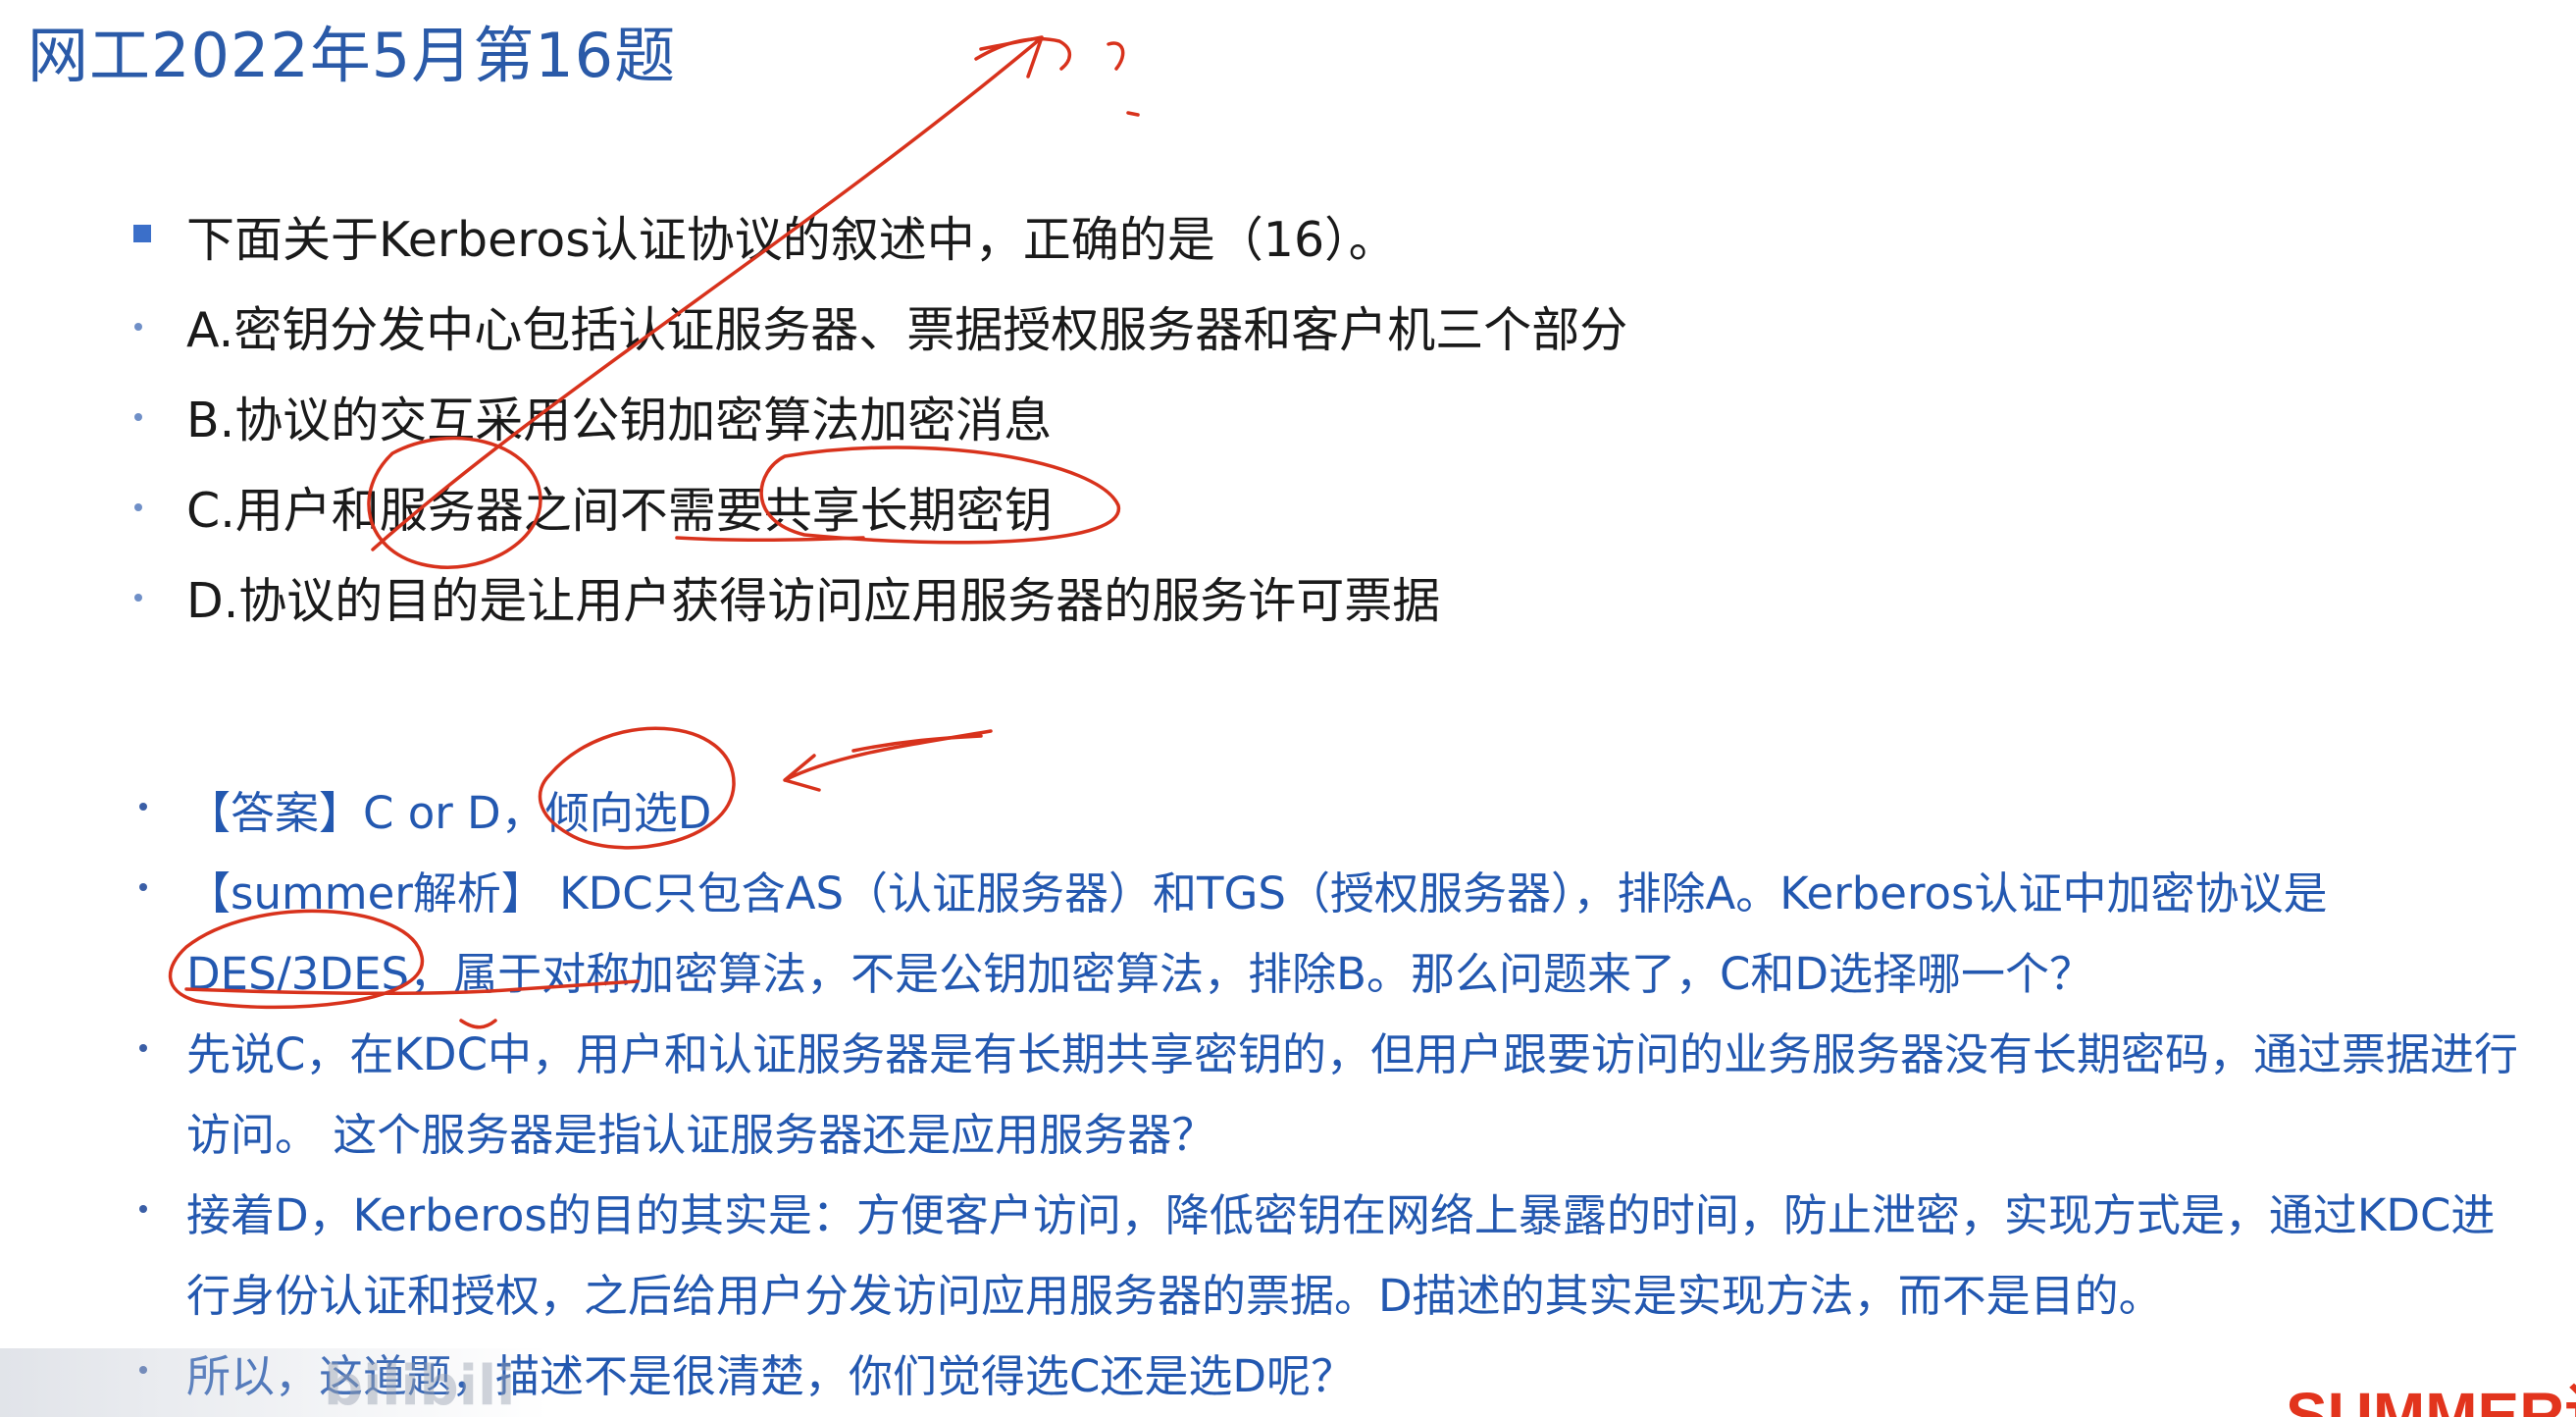  I want to click on emphasis-arrow, so click(888, 760).